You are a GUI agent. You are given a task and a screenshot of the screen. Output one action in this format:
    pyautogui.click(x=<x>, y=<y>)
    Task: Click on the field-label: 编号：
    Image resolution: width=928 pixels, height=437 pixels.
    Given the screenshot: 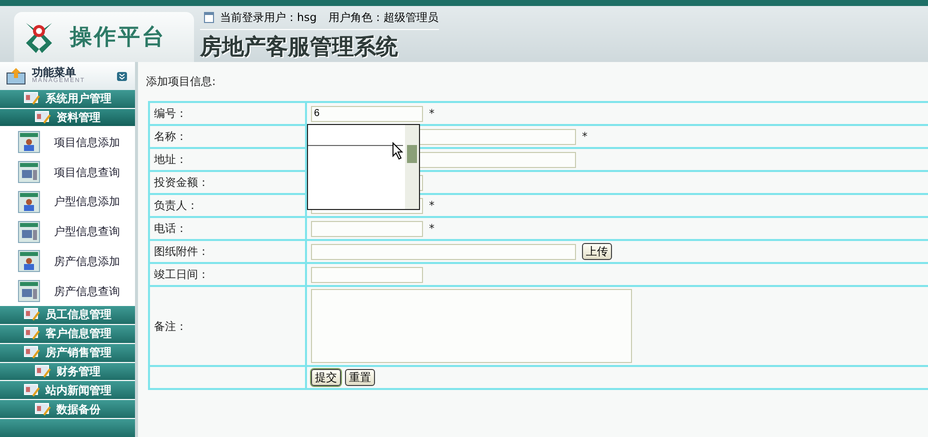 What is the action you would take?
    pyautogui.click(x=227, y=113)
    